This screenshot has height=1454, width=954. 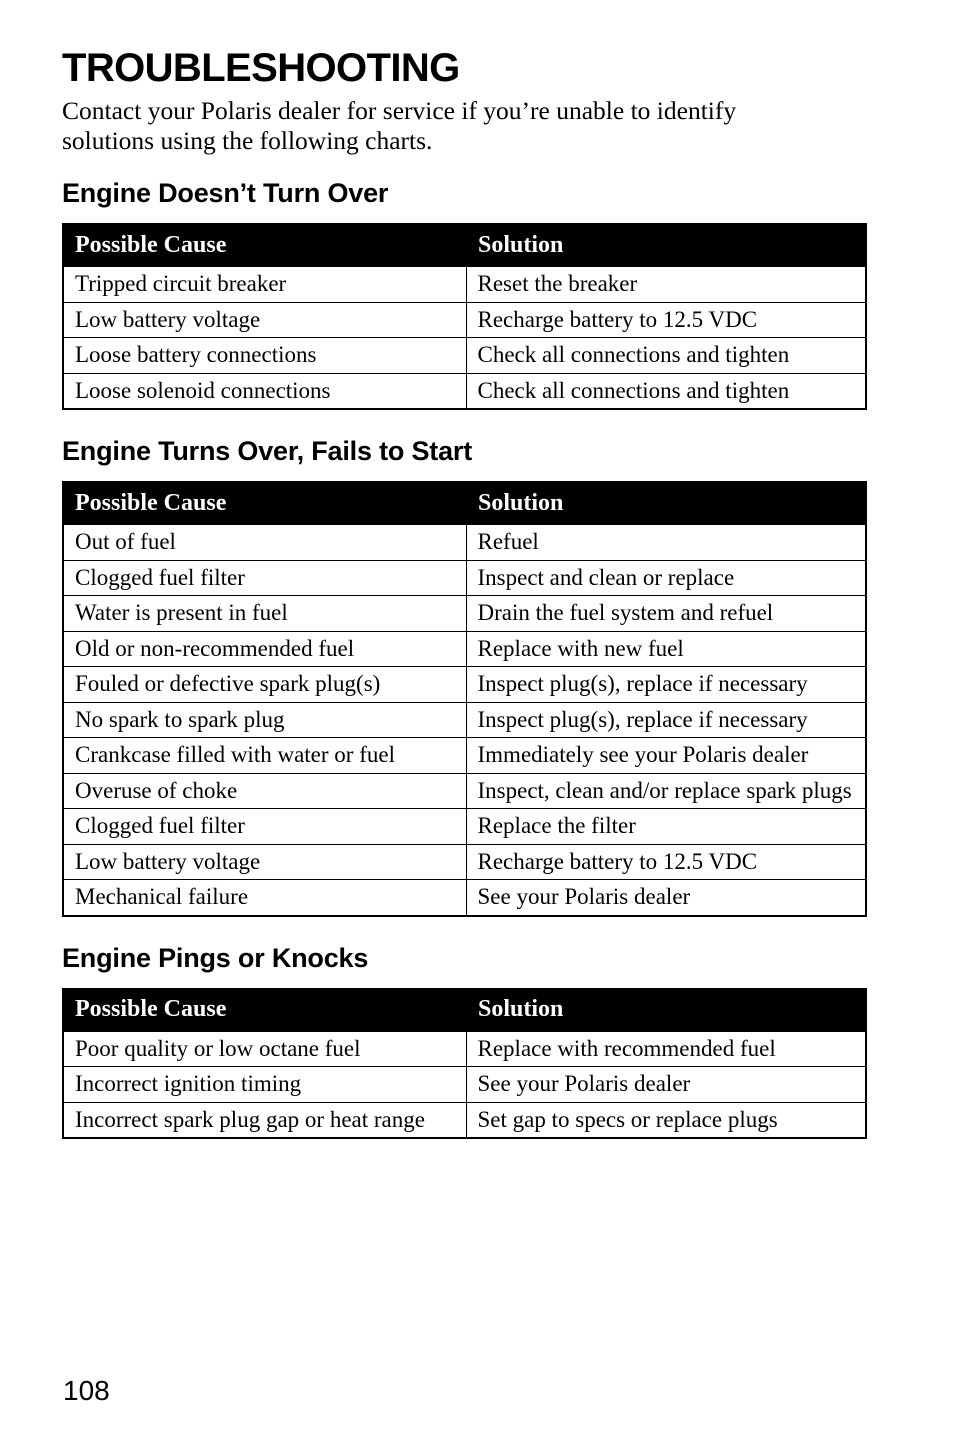 I want to click on cell-solution: Reset the breaker, so click(x=666, y=284).